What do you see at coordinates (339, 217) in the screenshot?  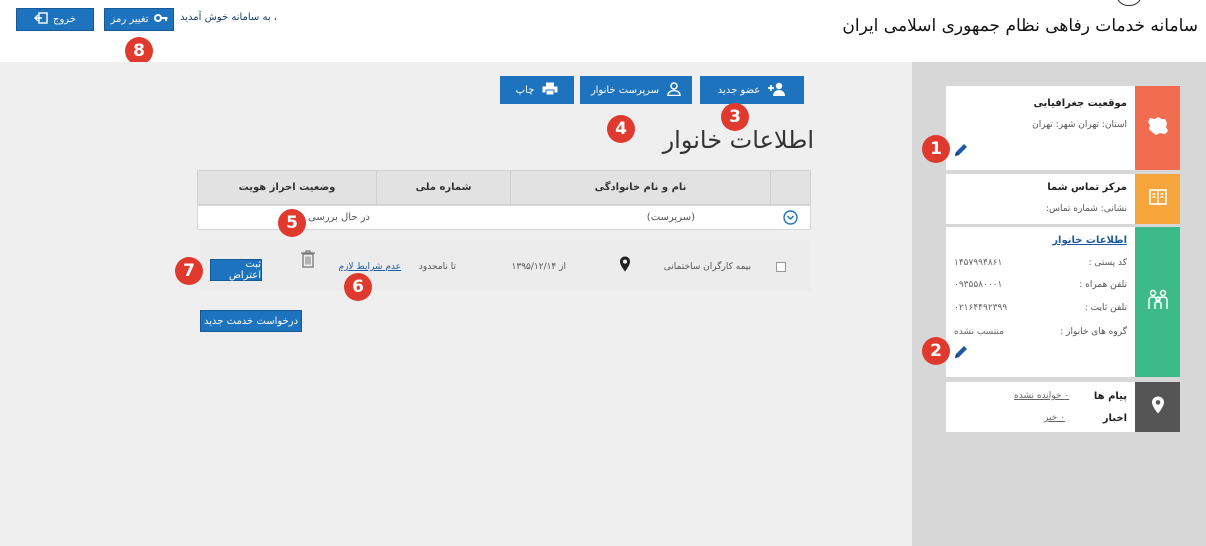 I see `auth-status: در حال بررسی` at bounding box center [339, 217].